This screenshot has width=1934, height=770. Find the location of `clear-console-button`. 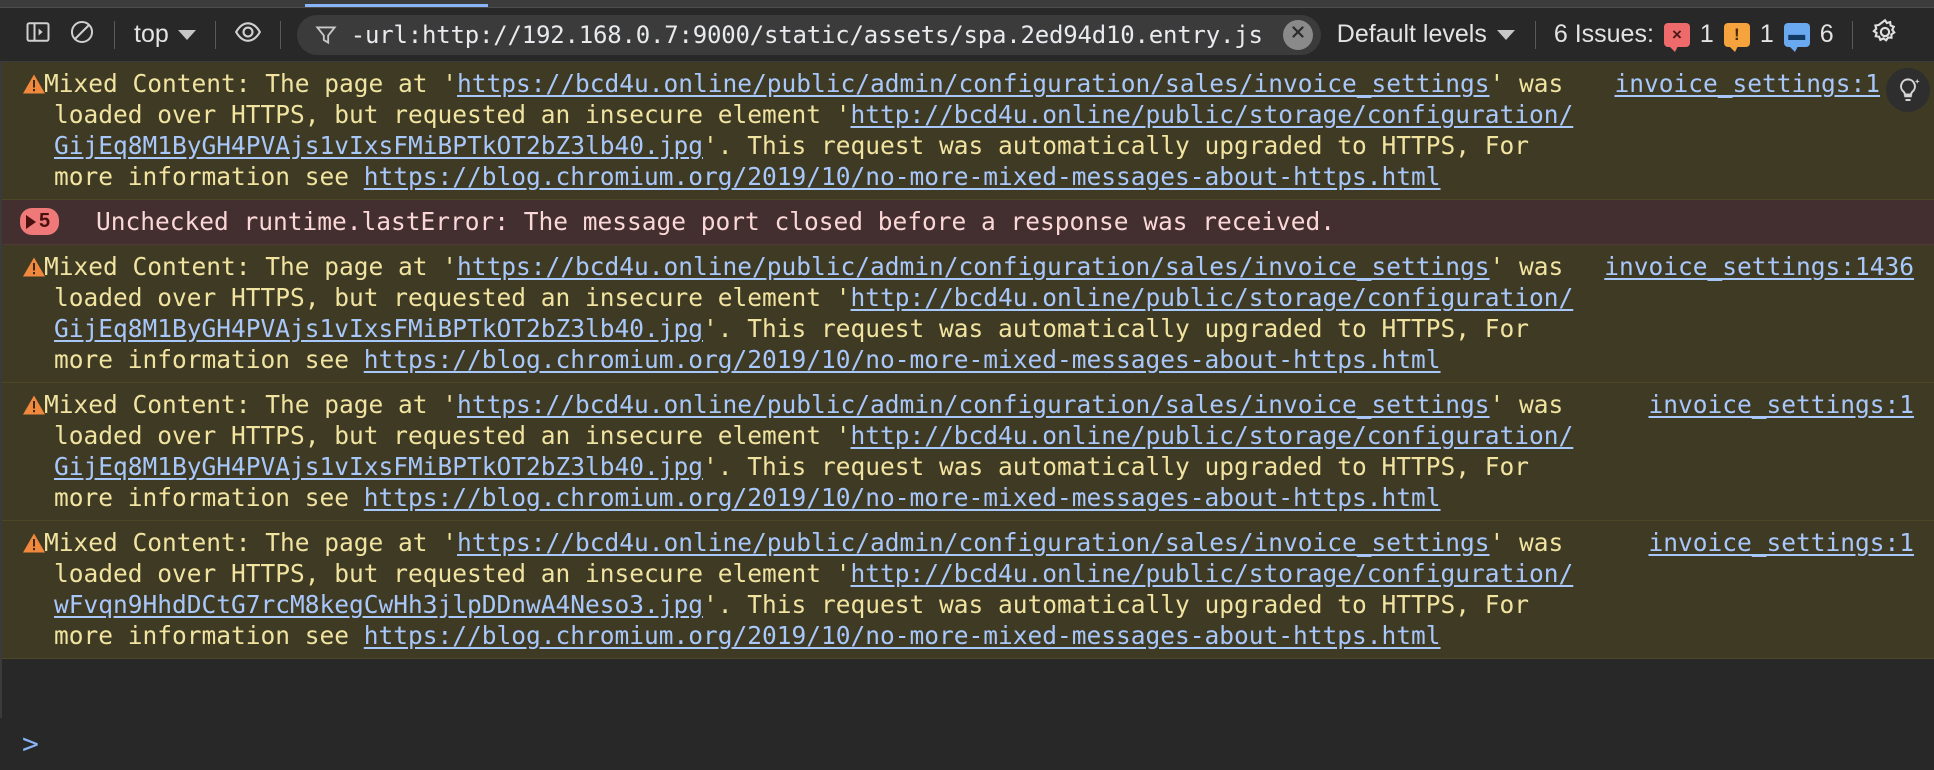

clear-console-button is located at coordinates (82, 35).